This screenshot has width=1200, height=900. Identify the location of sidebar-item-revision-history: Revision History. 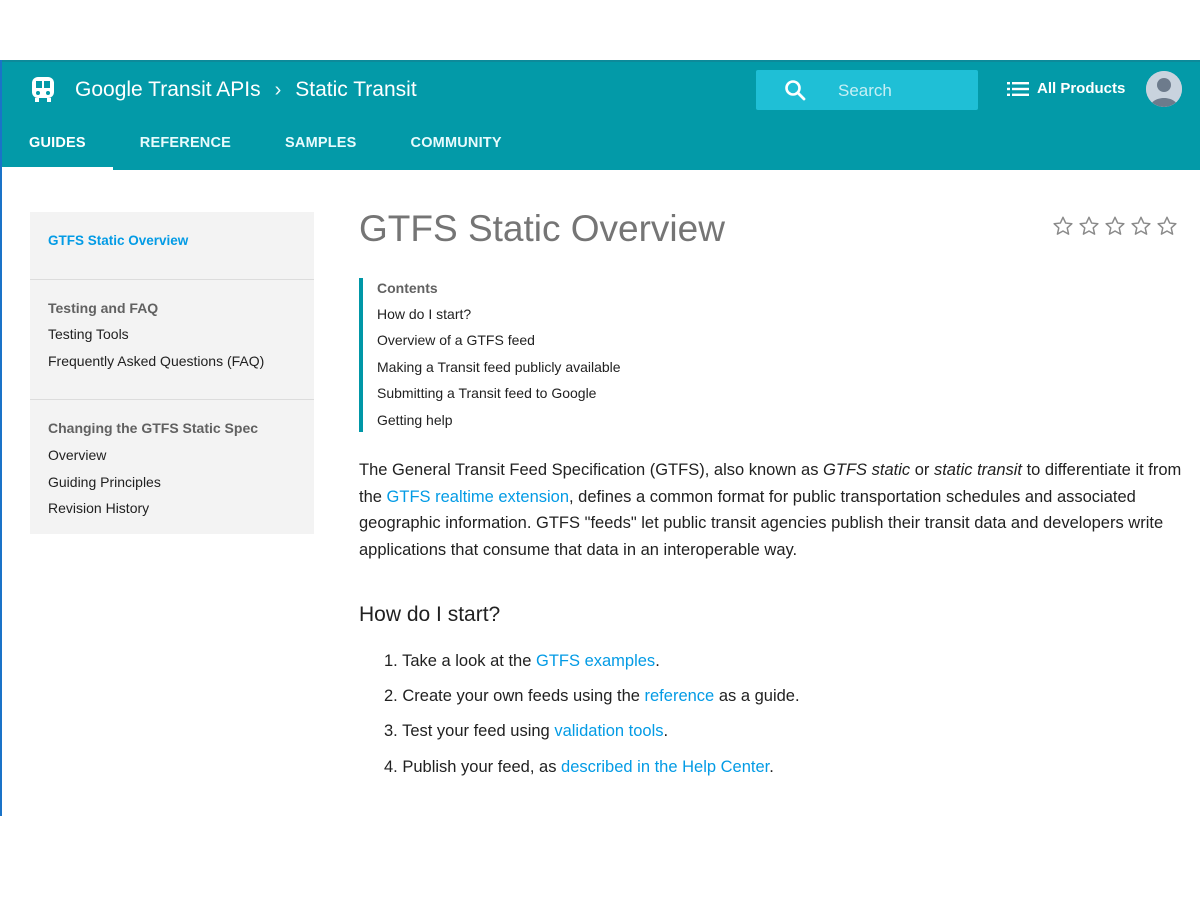
(98, 508).